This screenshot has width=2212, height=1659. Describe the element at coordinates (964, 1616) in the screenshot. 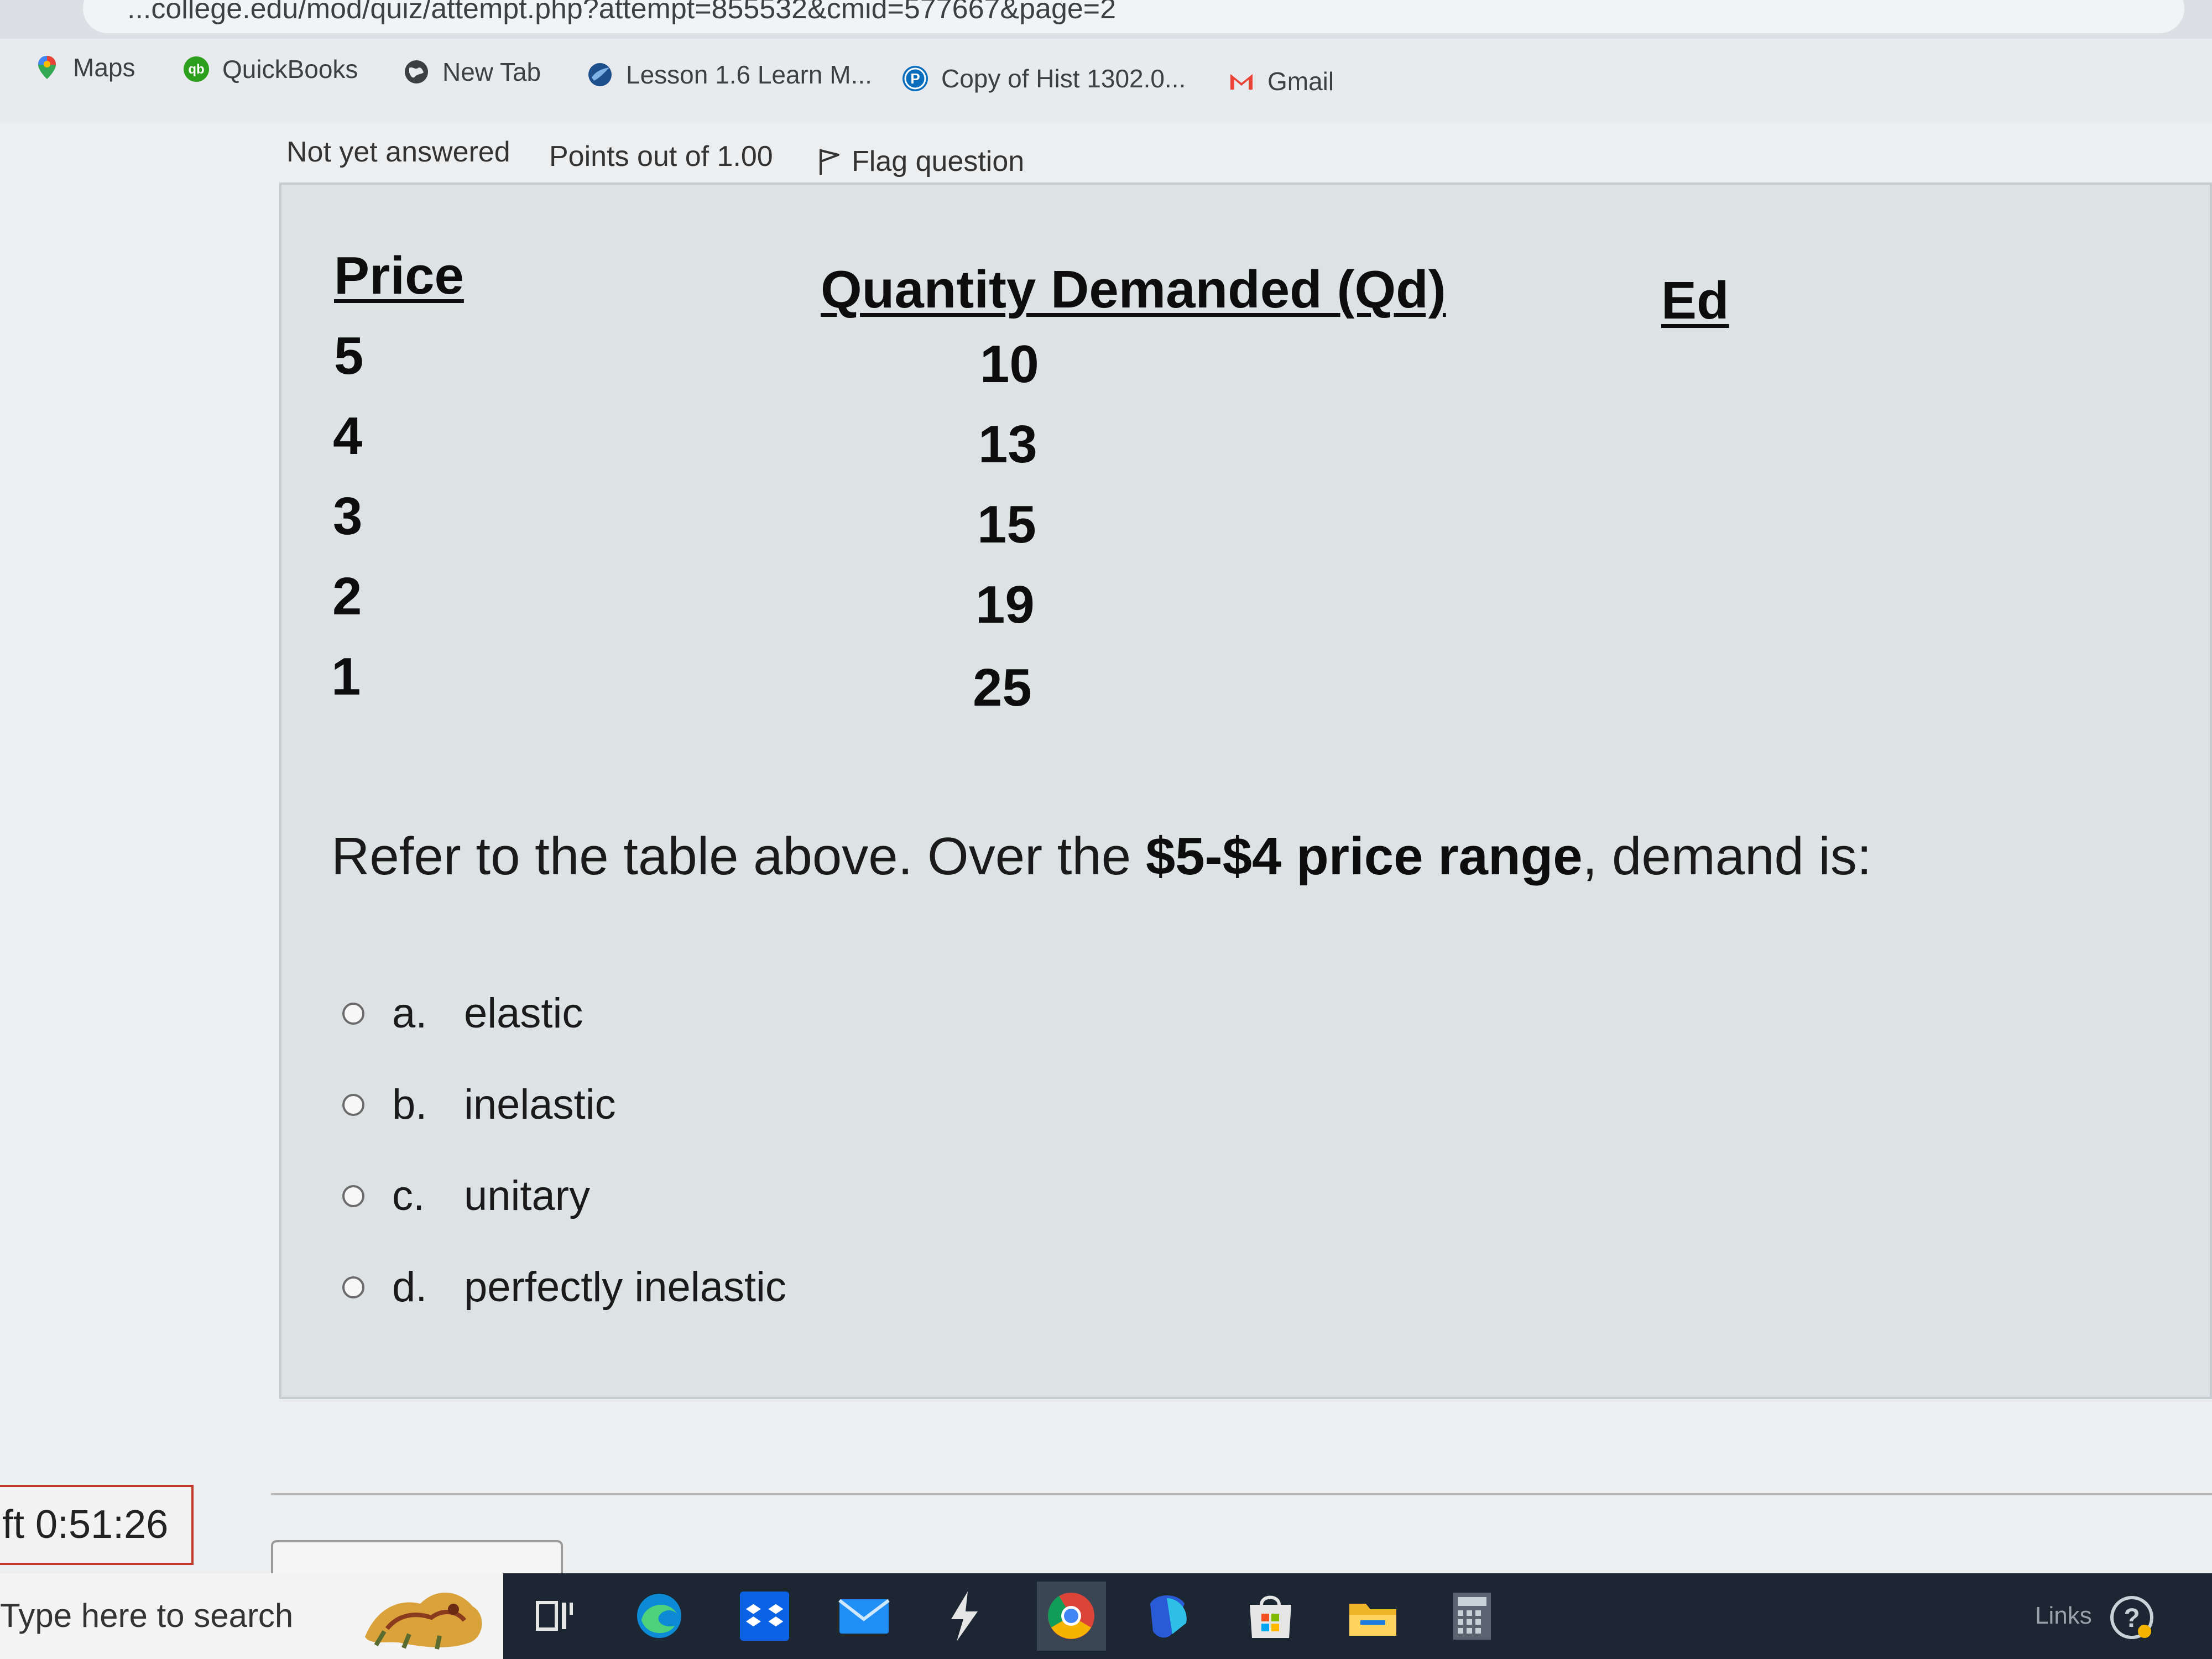

I see `lightning-app-icon` at that location.